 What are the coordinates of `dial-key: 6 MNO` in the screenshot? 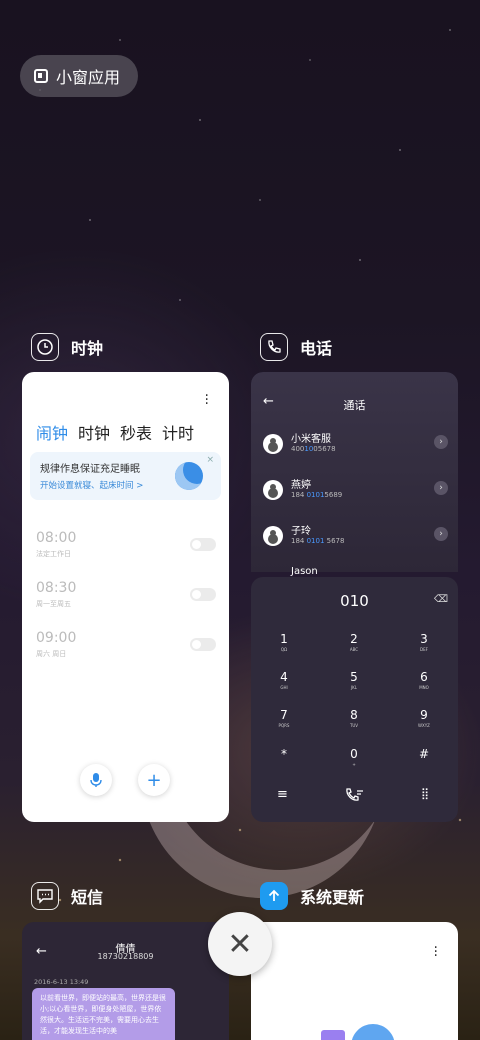 It's located at (424, 680).